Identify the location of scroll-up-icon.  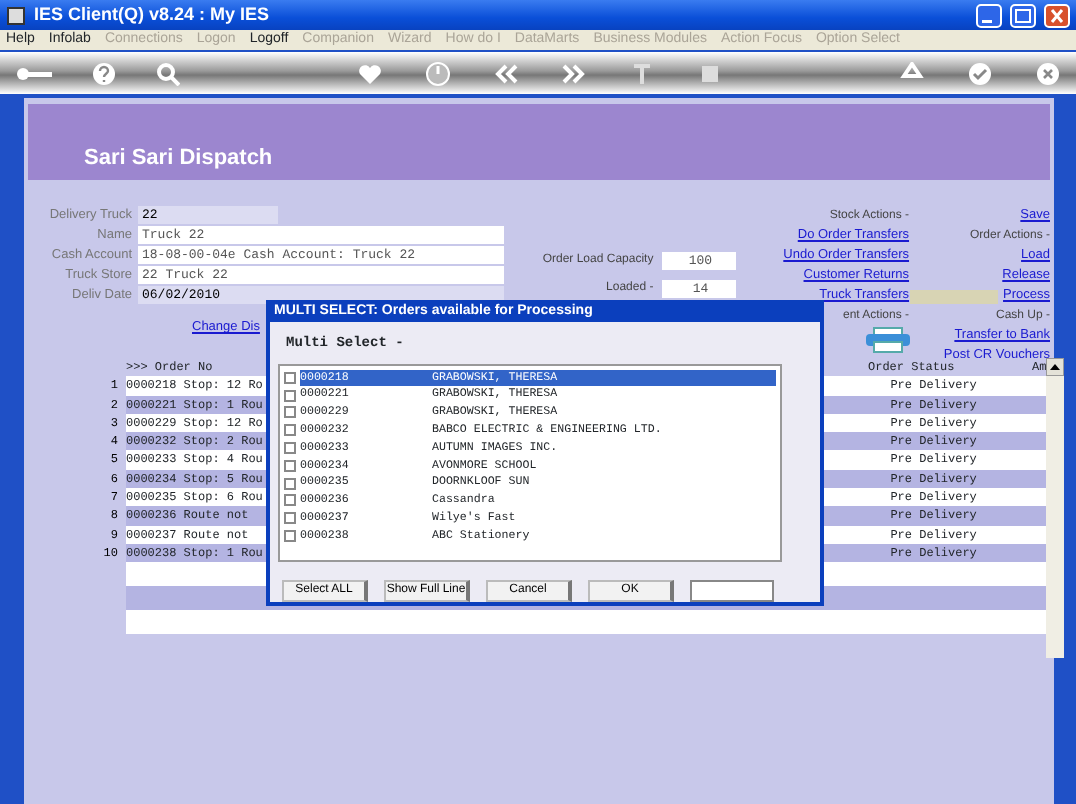
(1055, 367).